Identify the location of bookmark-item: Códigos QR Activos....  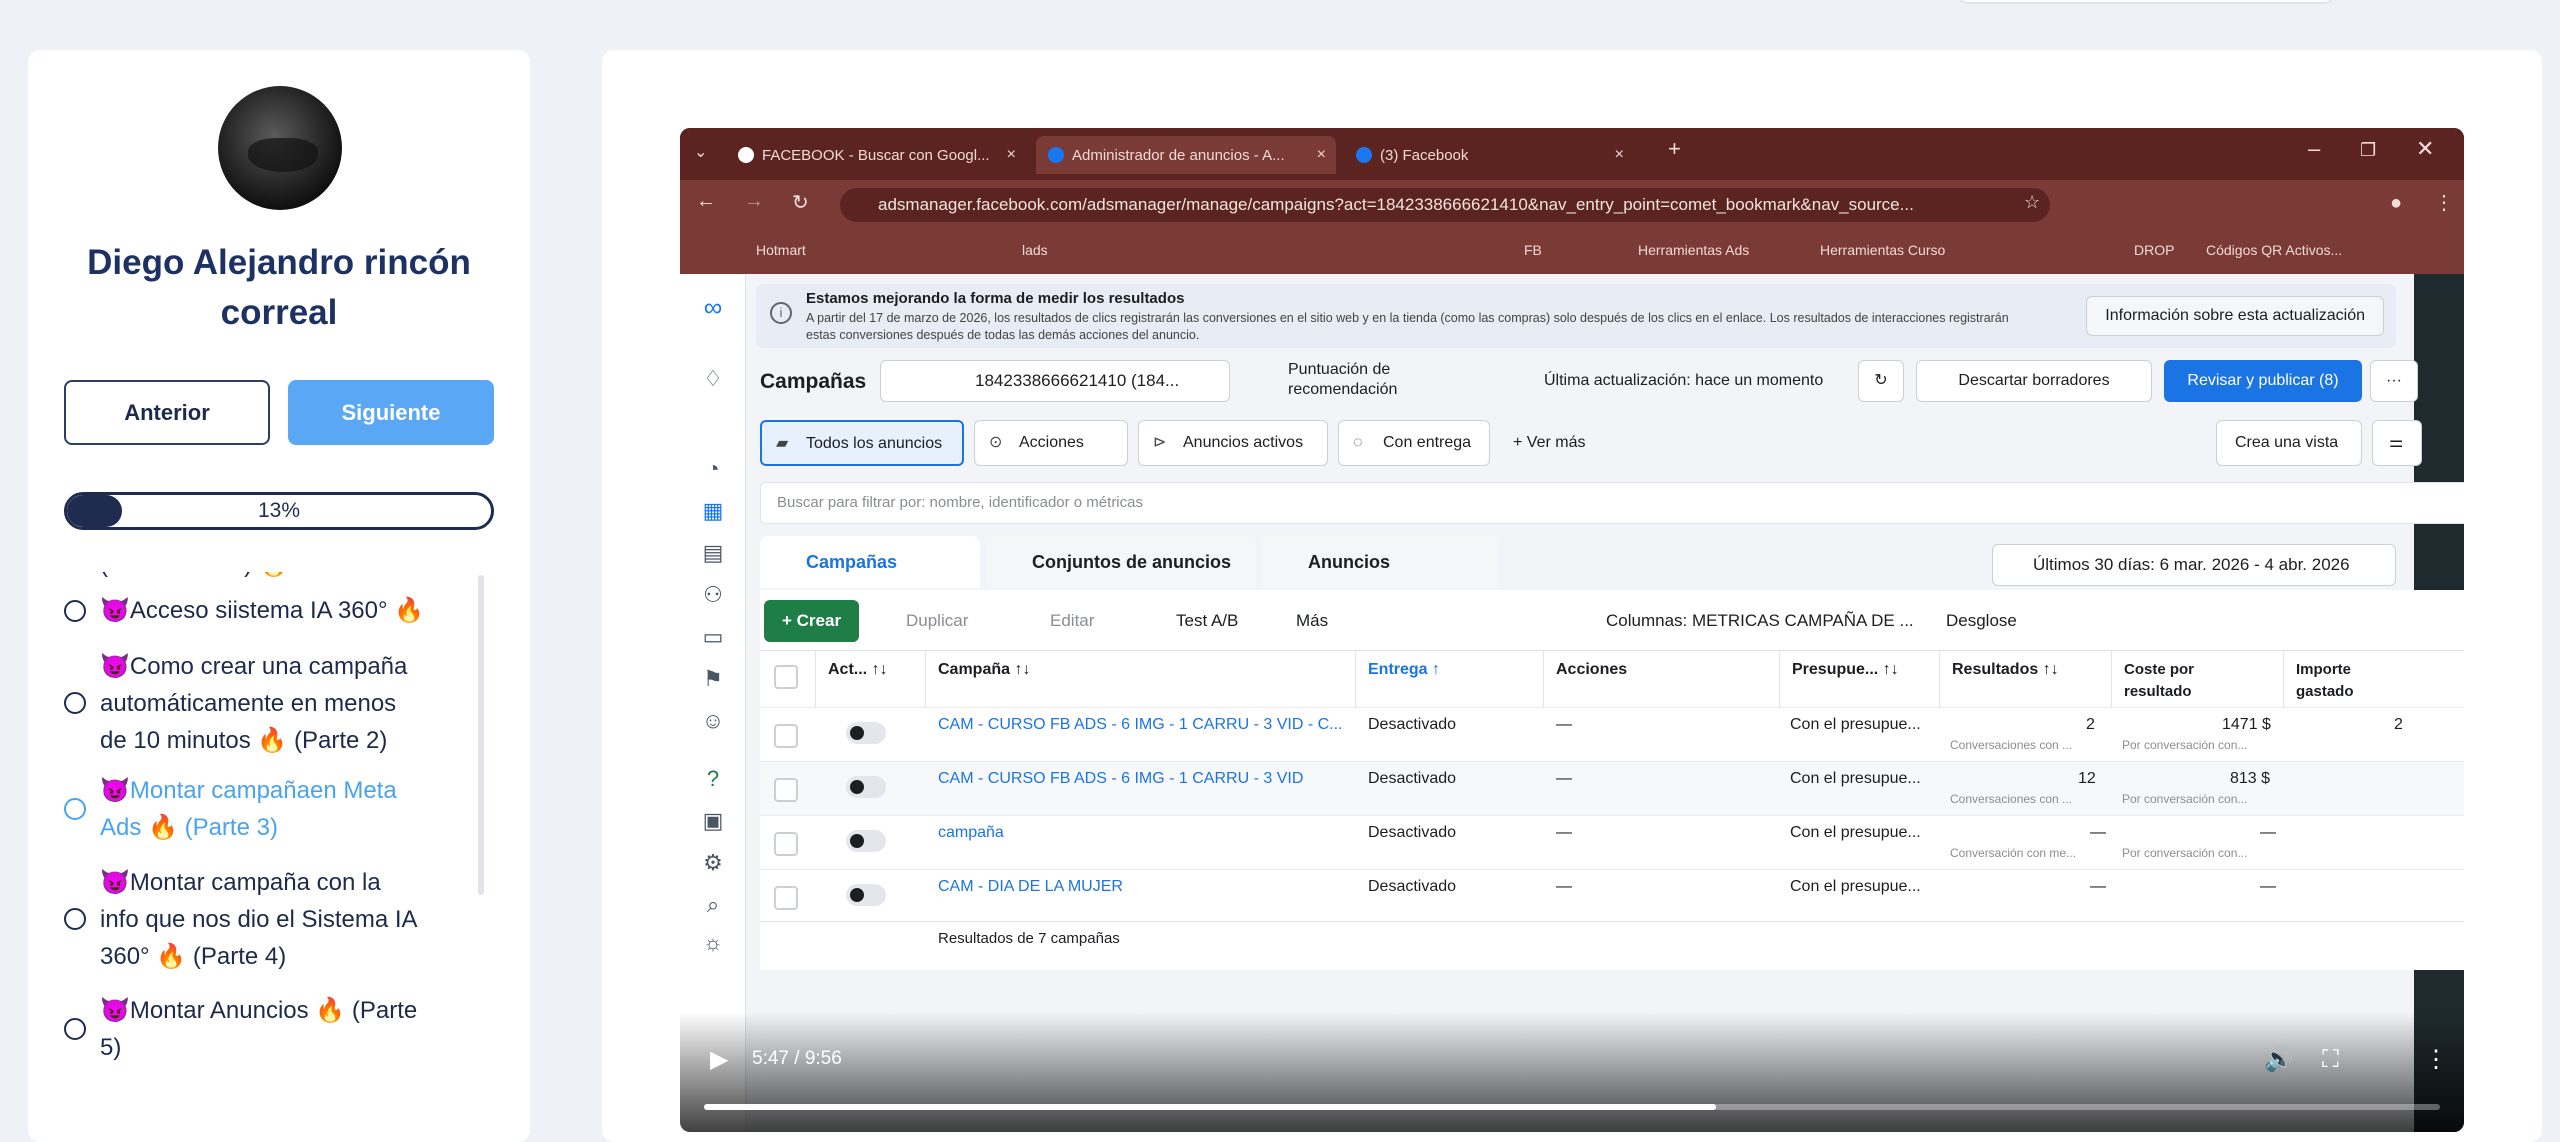
(2274, 250).